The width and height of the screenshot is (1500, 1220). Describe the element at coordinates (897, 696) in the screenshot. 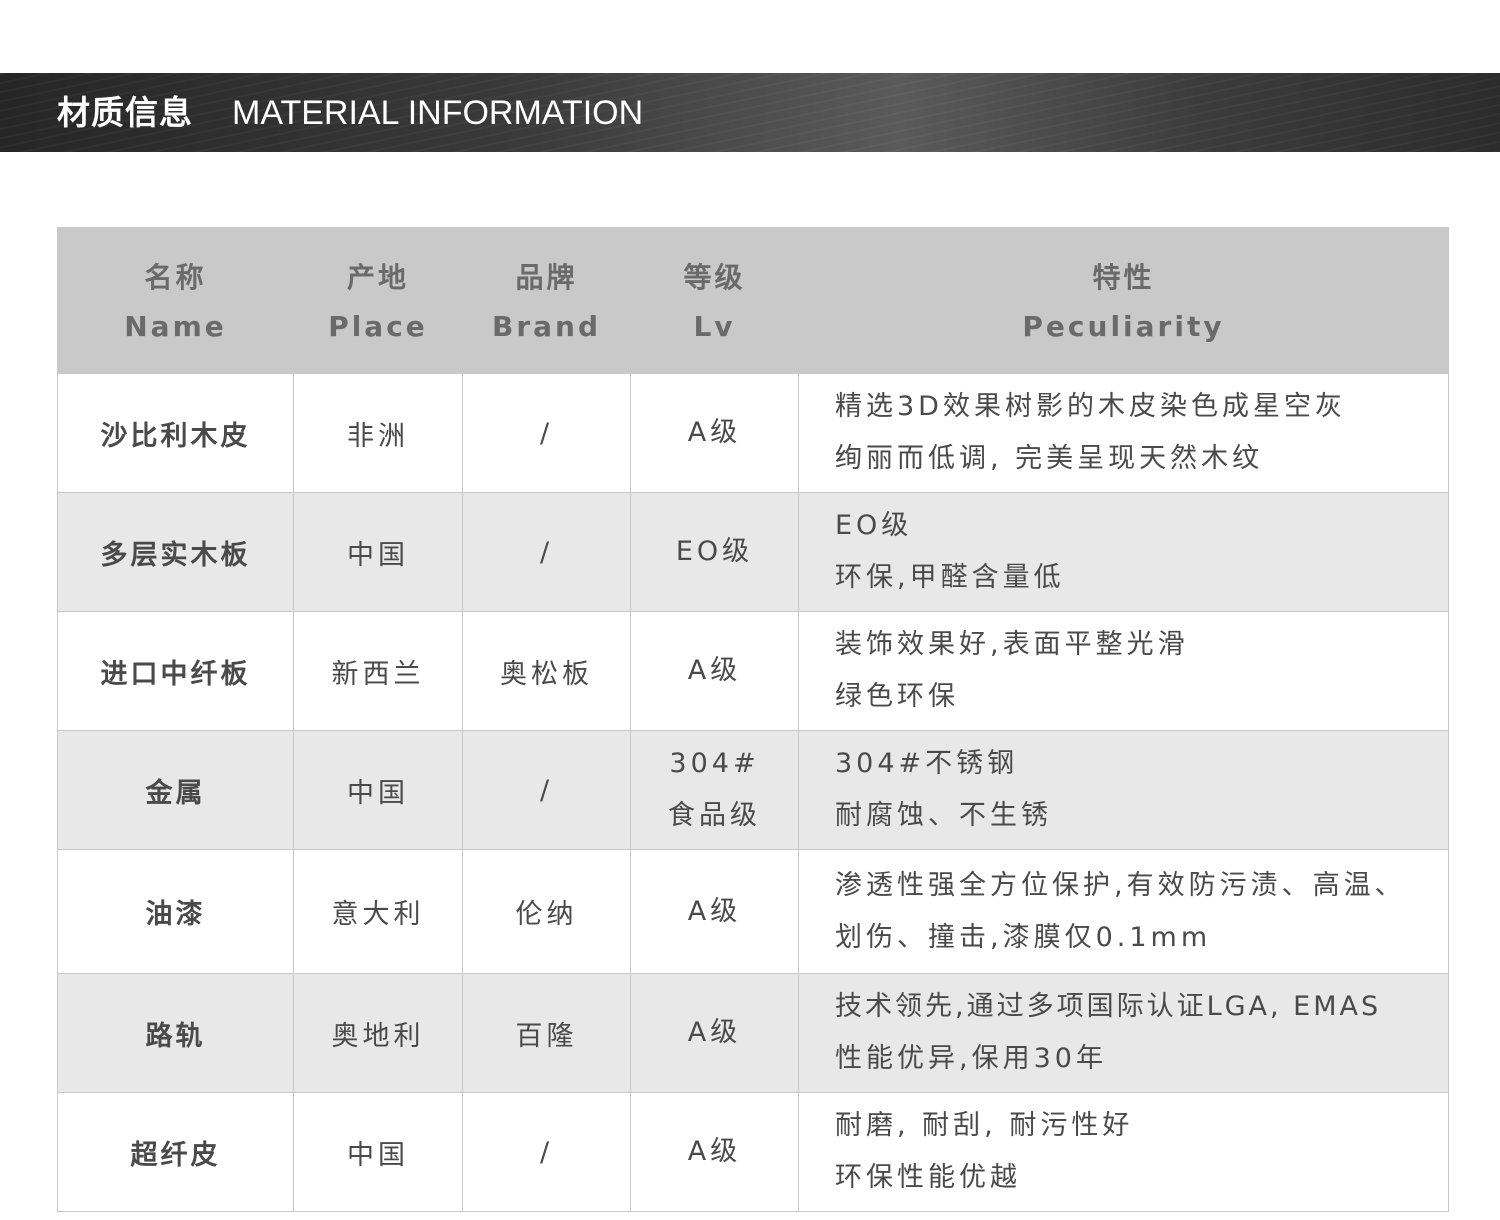

I see `feature-line: 绿色环保` at that location.